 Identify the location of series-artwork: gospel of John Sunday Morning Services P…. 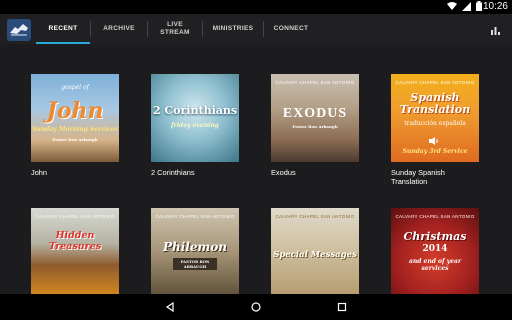
(75, 118).